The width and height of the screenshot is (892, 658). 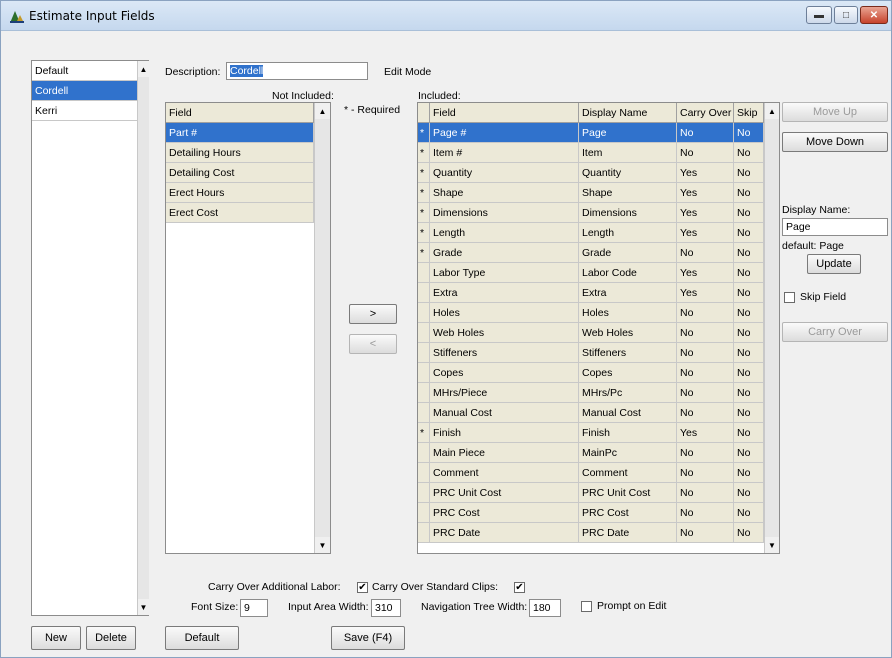 I want to click on not-included-item: Part #, so click(x=240, y=133).